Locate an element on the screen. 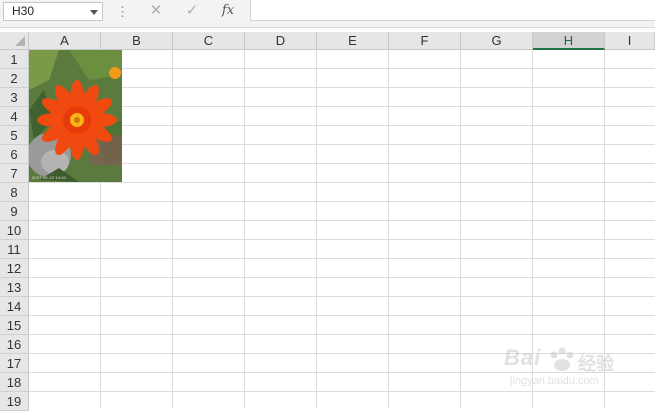 The width and height of the screenshot is (655, 411). row-header-13: 13 is located at coordinates (14, 287).